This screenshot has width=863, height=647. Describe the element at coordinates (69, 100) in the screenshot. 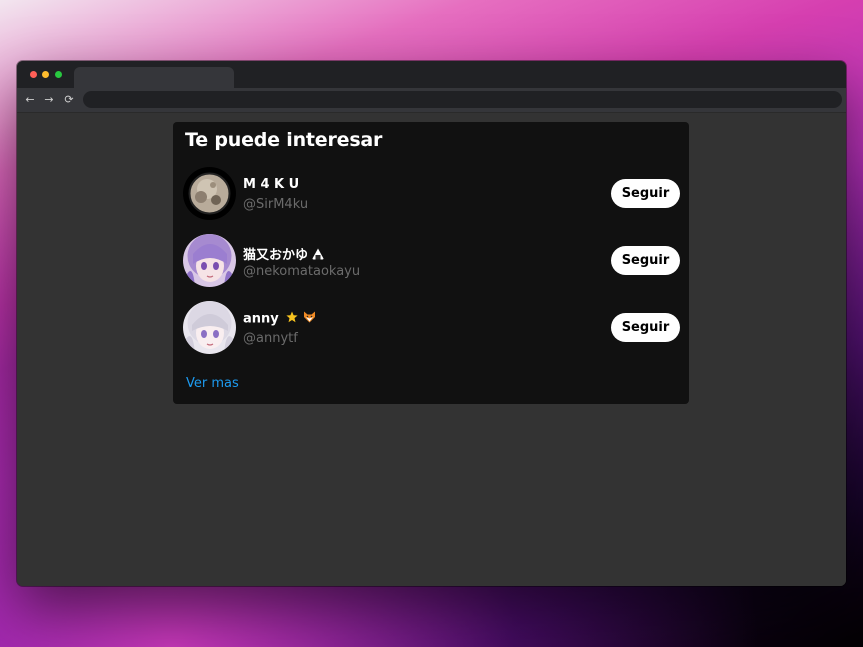

I see `reload-icon: ⟳` at that location.